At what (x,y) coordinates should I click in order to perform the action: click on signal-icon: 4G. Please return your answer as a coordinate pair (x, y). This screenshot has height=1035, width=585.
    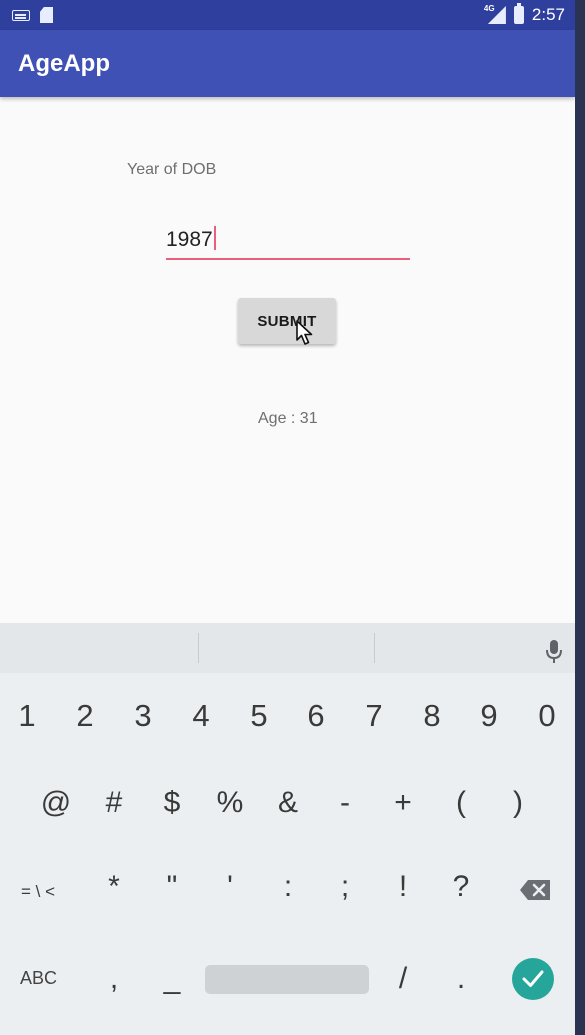
    Looking at the image, I should click on (494, 14).